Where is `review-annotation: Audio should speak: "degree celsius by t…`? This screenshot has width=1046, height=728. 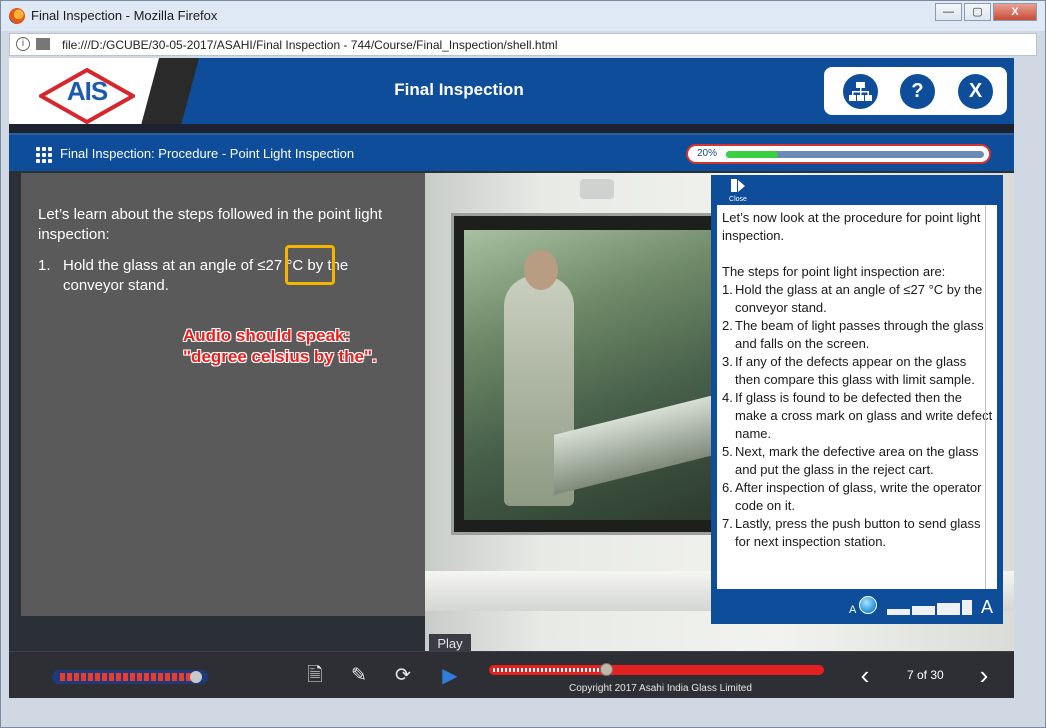 review-annotation: Audio should speak: "degree celsius by t… is located at coordinates (298, 346).